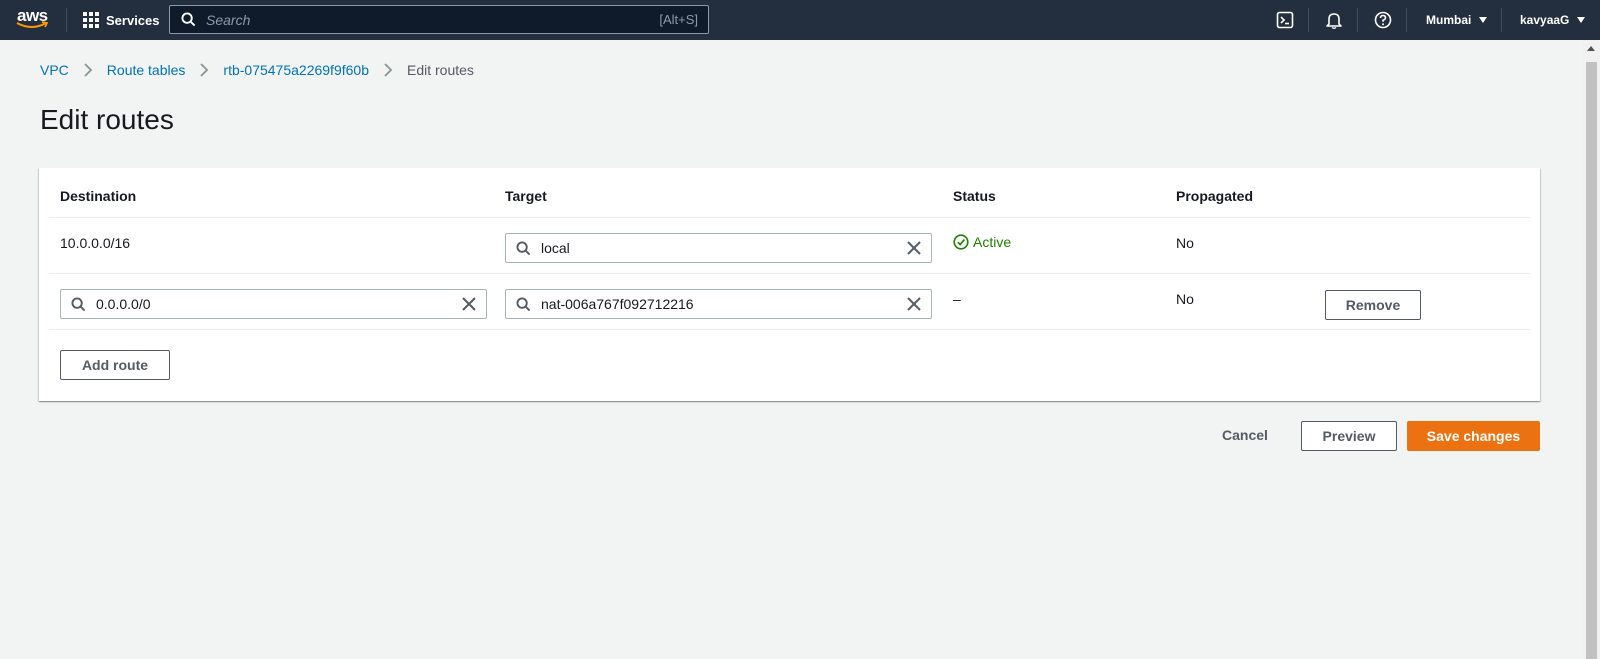 The width and height of the screenshot is (1600, 659). I want to click on help-button, so click(1383, 20).